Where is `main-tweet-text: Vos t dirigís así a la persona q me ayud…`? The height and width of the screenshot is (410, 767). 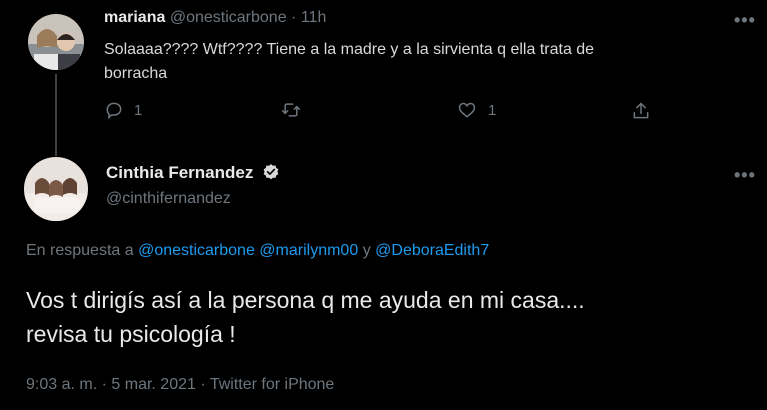 main-tweet-text: Vos t dirigís así a la persona q me ayud… is located at coordinates (305, 317).